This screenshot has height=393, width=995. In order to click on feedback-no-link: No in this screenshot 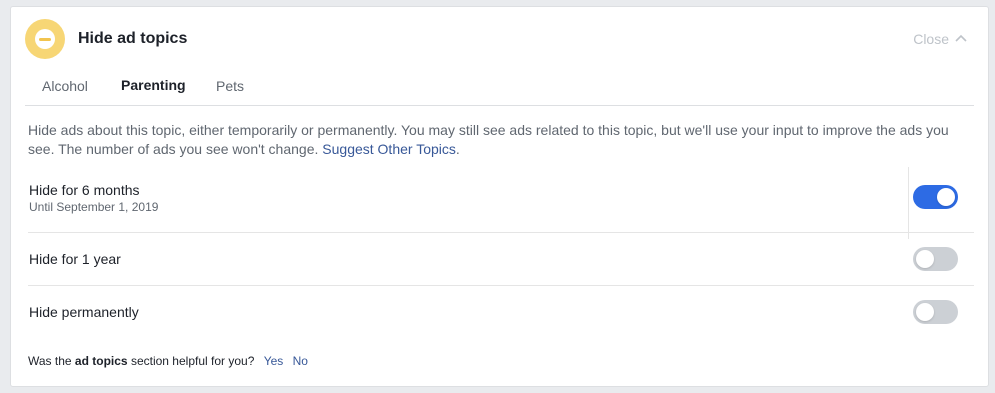, I will do `click(300, 361)`.